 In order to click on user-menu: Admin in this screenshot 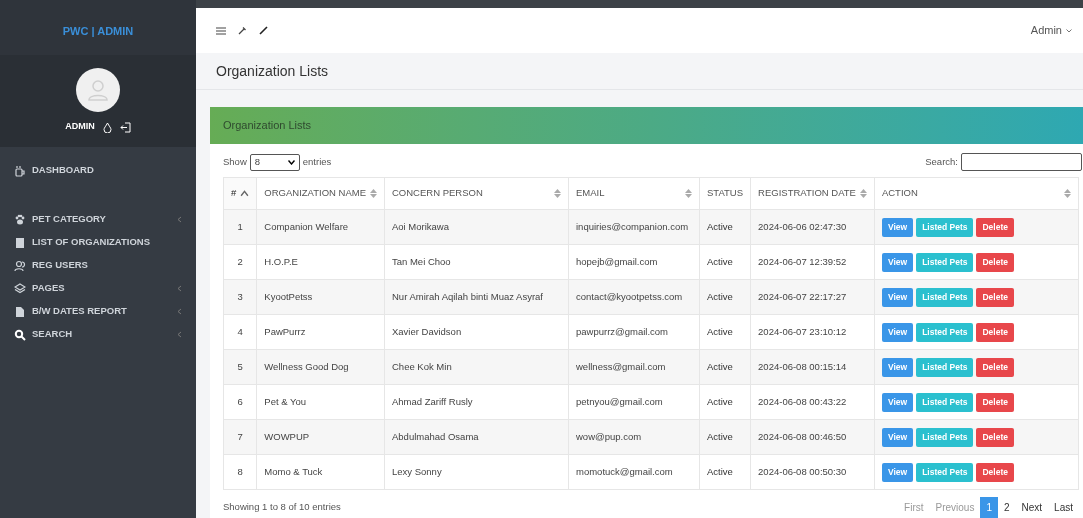, I will do `click(1051, 30)`.